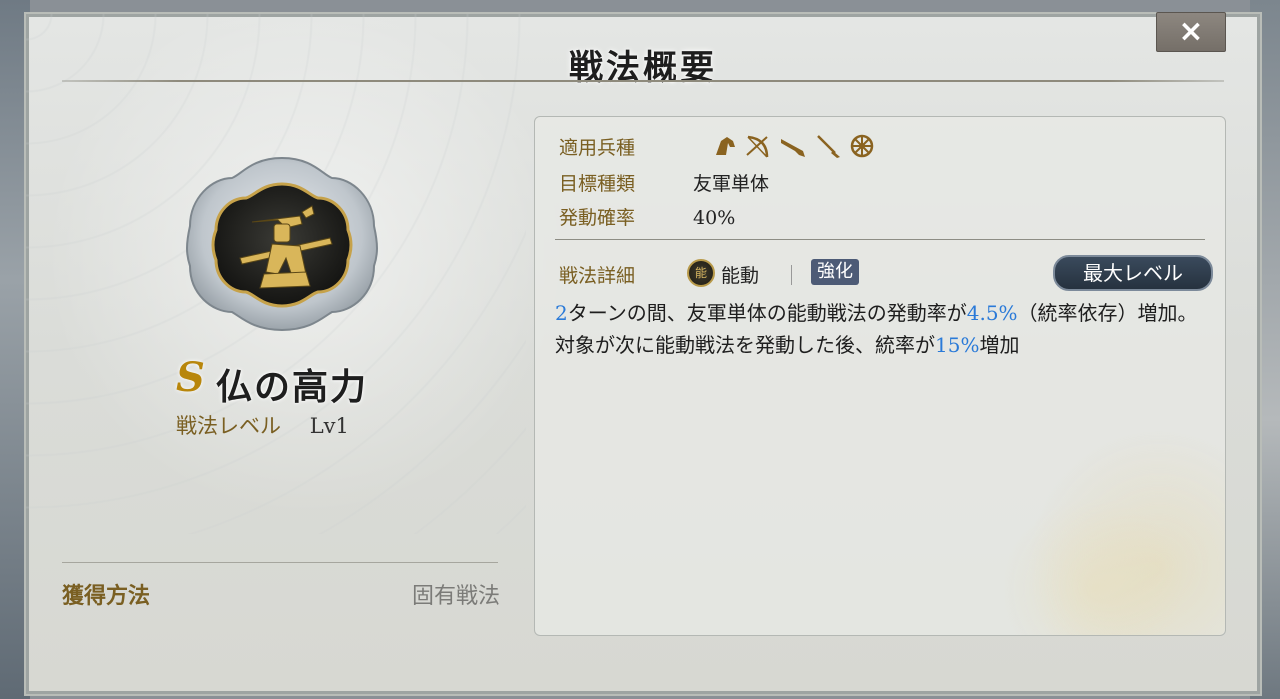 The height and width of the screenshot is (699, 1280). What do you see at coordinates (190, 377) in the screenshot?
I see `skill-rank: S` at bounding box center [190, 377].